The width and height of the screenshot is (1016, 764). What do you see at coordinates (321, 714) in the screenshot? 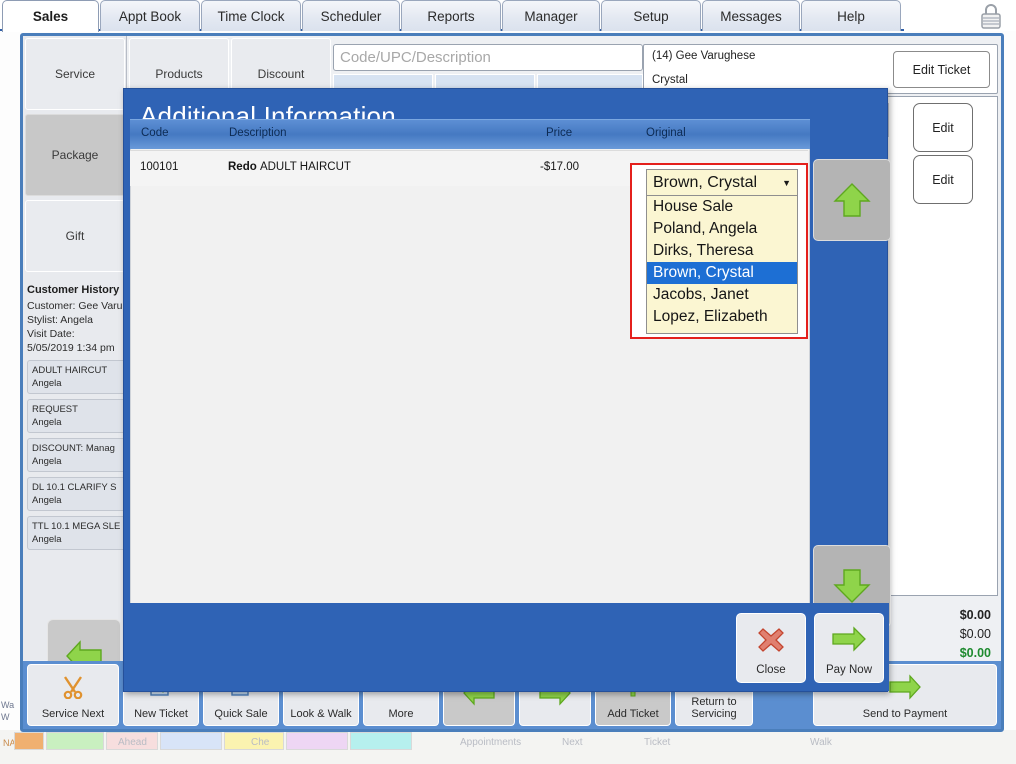
I see `toolbar-label: Look & Walk` at bounding box center [321, 714].